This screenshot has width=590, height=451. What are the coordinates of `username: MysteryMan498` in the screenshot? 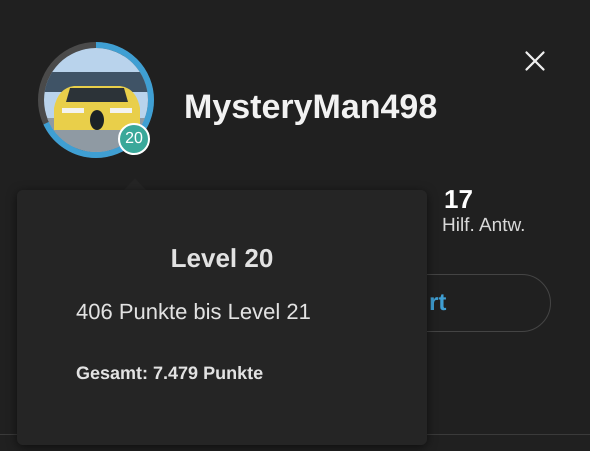 It's located at (311, 107).